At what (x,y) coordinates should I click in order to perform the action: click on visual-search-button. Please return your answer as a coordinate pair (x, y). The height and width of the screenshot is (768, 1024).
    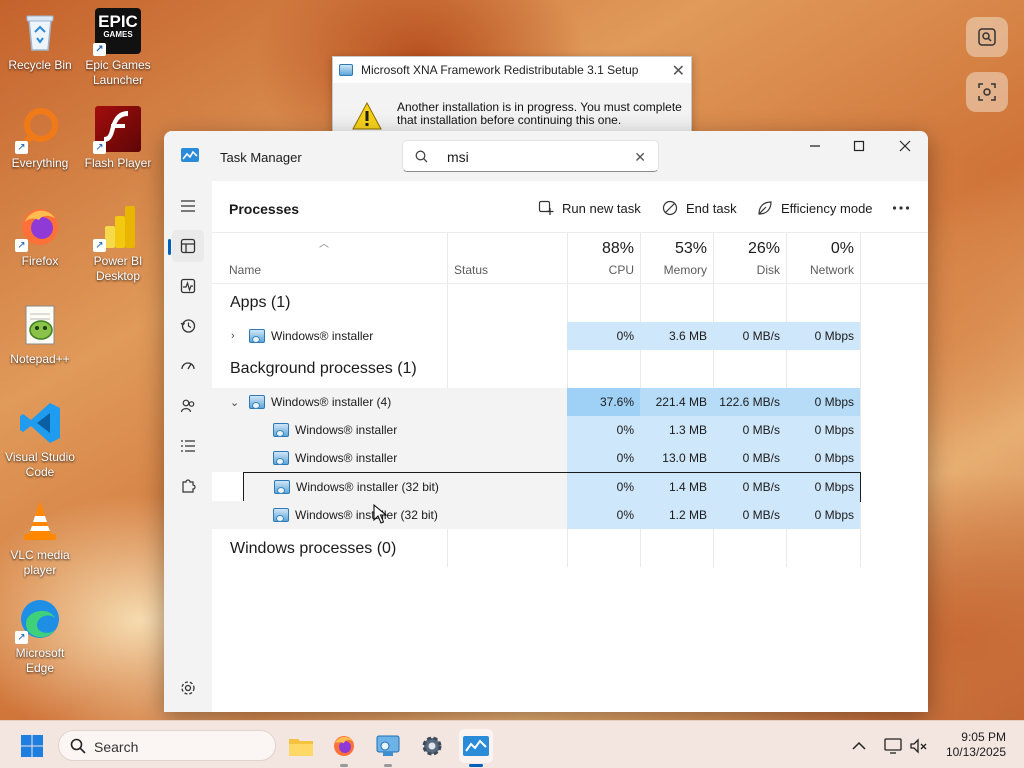
    Looking at the image, I should click on (987, 37).